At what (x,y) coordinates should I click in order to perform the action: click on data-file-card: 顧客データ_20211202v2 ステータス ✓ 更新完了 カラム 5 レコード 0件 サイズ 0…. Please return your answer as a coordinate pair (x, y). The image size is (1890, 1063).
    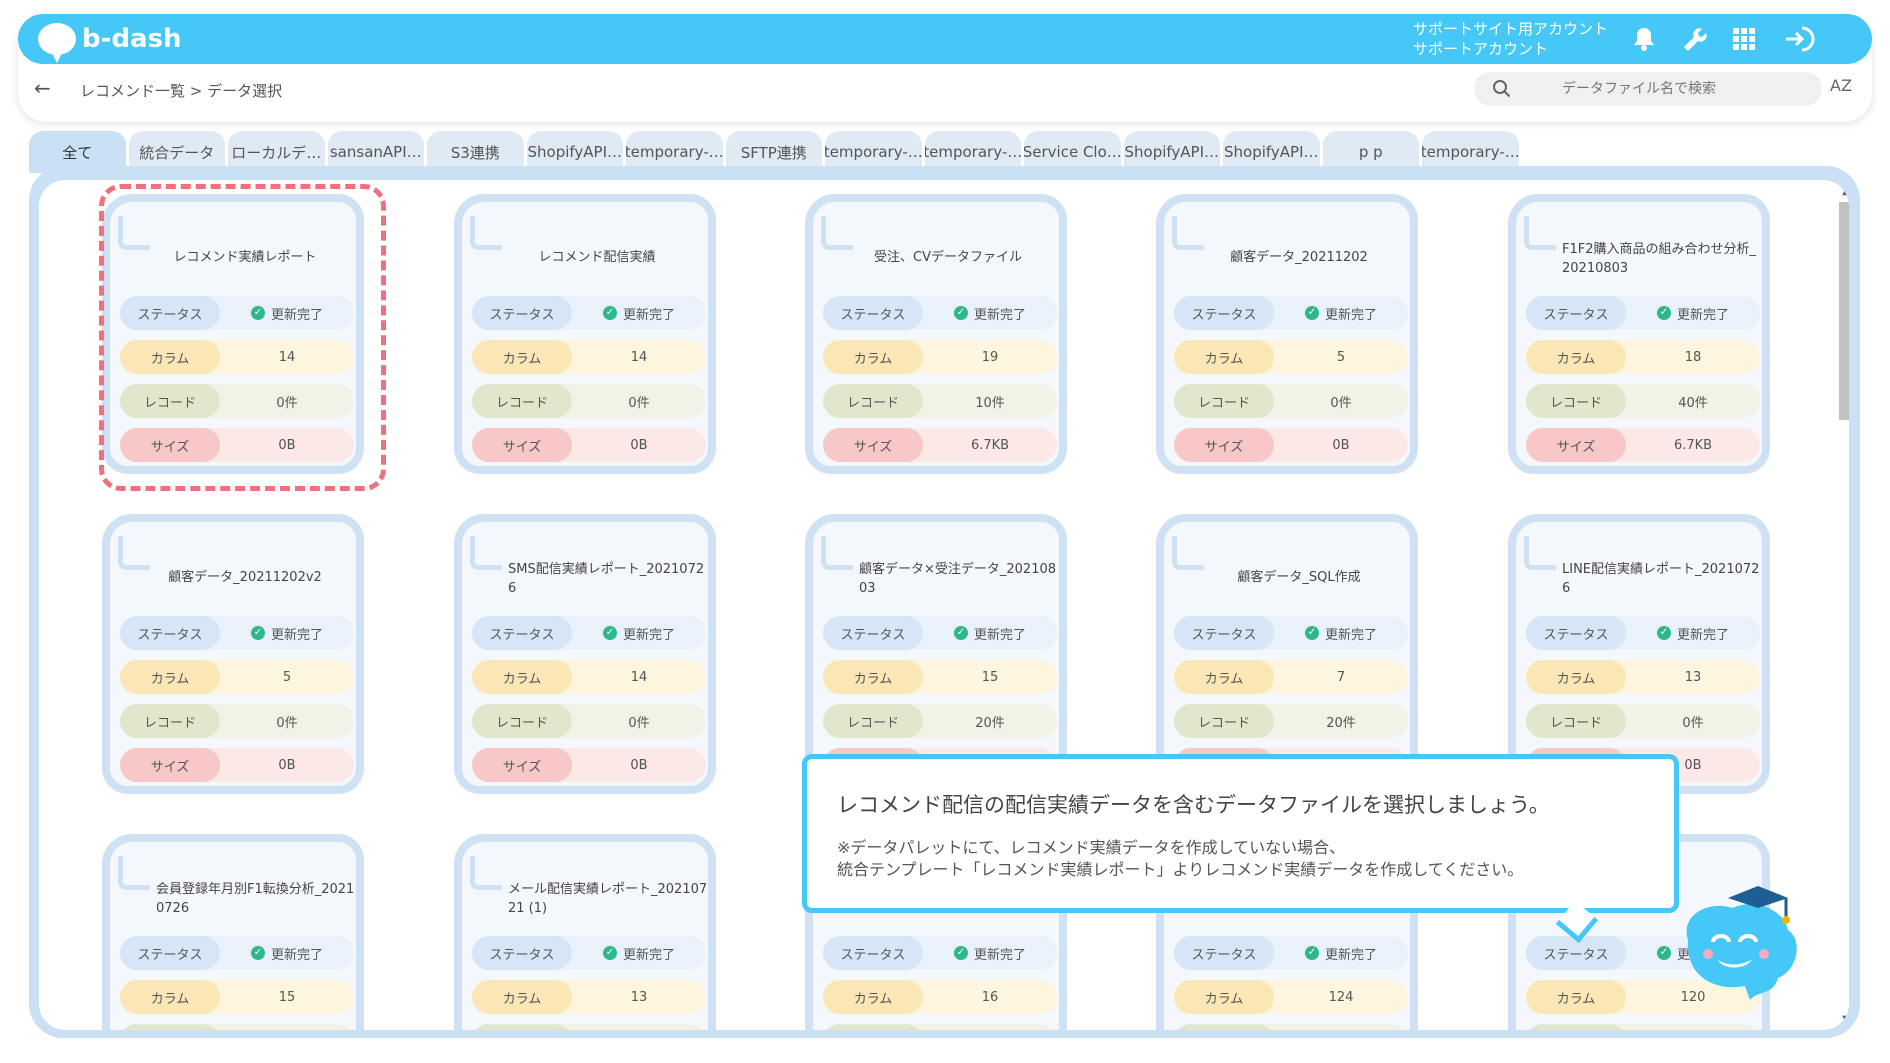
    Looking at the image, I should click on (233, 654).